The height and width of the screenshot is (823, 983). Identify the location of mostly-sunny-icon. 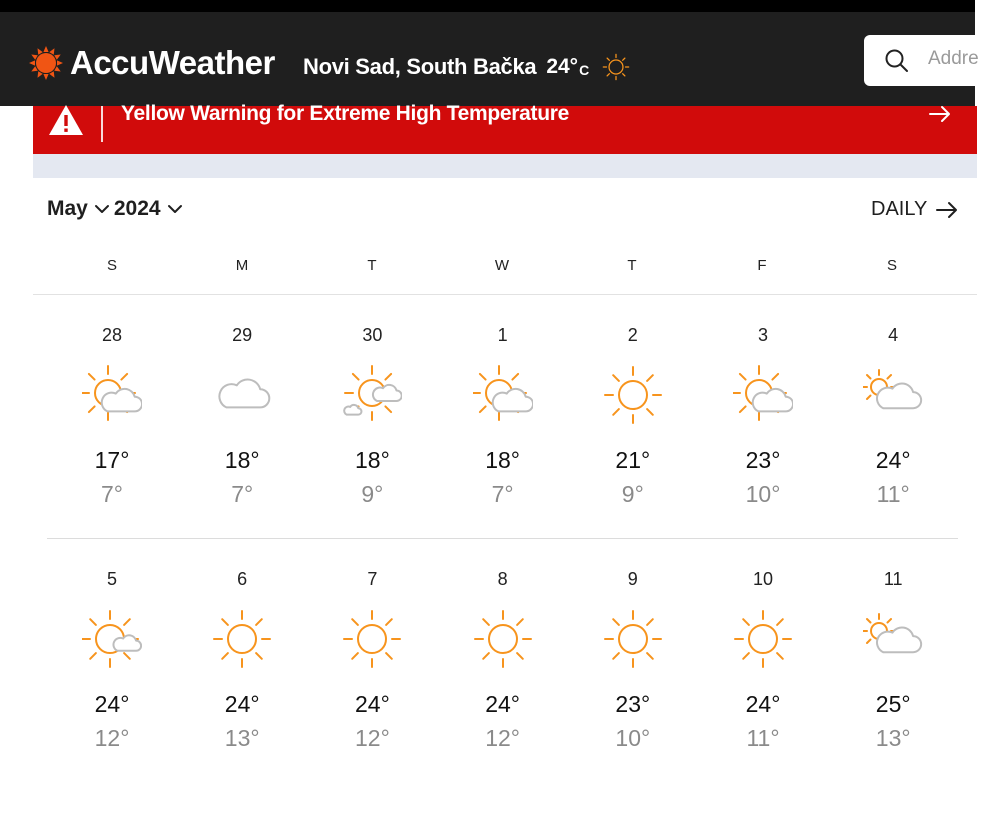
(112, 639).